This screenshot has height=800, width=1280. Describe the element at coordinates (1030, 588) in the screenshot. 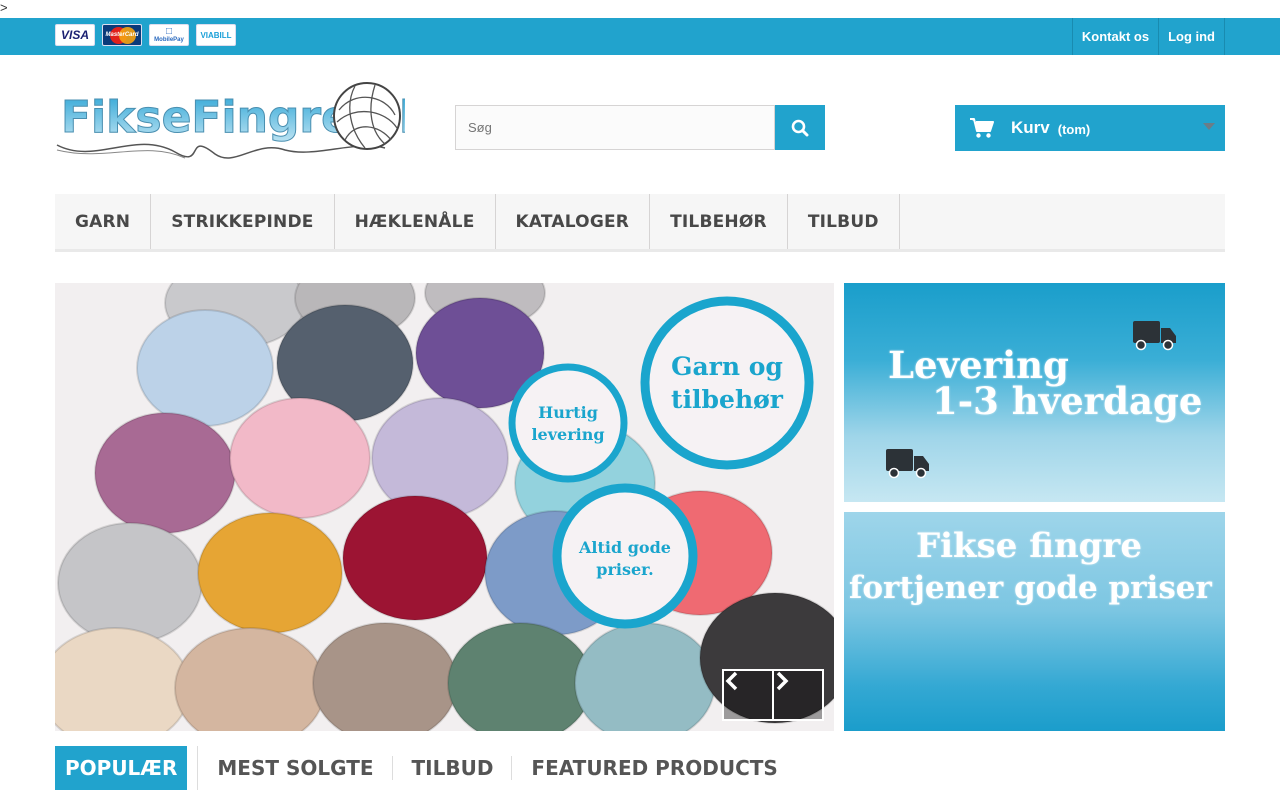

I see `prices-line2: fortjener gode priser` at that location.